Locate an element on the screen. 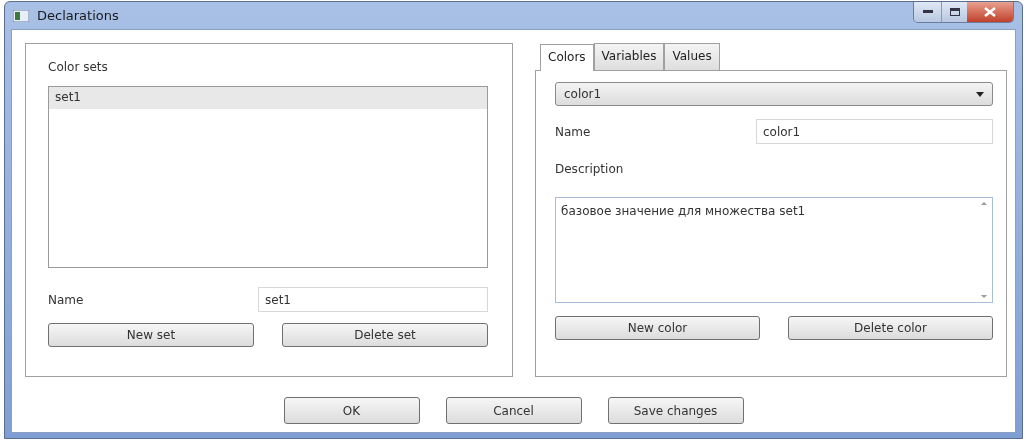 Image resolution: width=1027 pixels, height=440 pixels. description-field: базовое значение для множества set1 is located at coordinates (774, 250).